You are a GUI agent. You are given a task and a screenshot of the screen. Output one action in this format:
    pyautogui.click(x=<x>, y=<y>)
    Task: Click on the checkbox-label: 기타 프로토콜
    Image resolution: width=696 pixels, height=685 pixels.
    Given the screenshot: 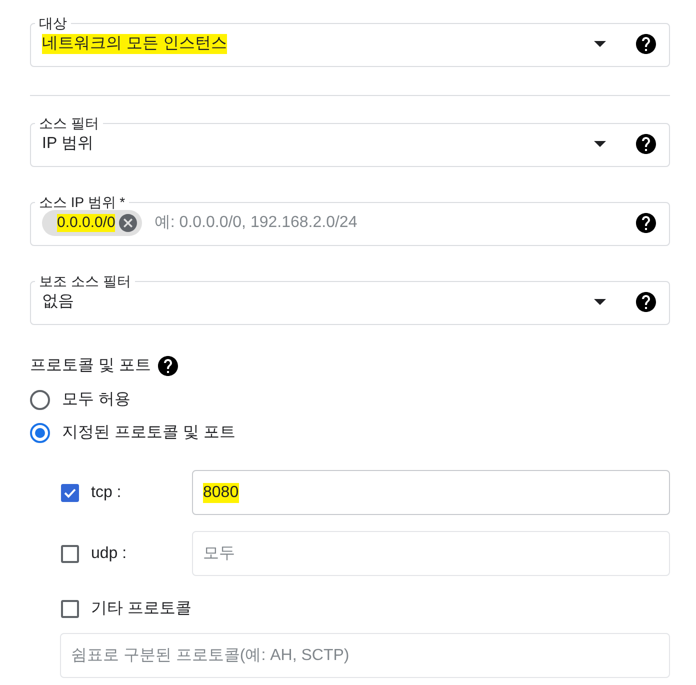 What is the action you would take?
    pyautogui.click(x=141, y=609)
    